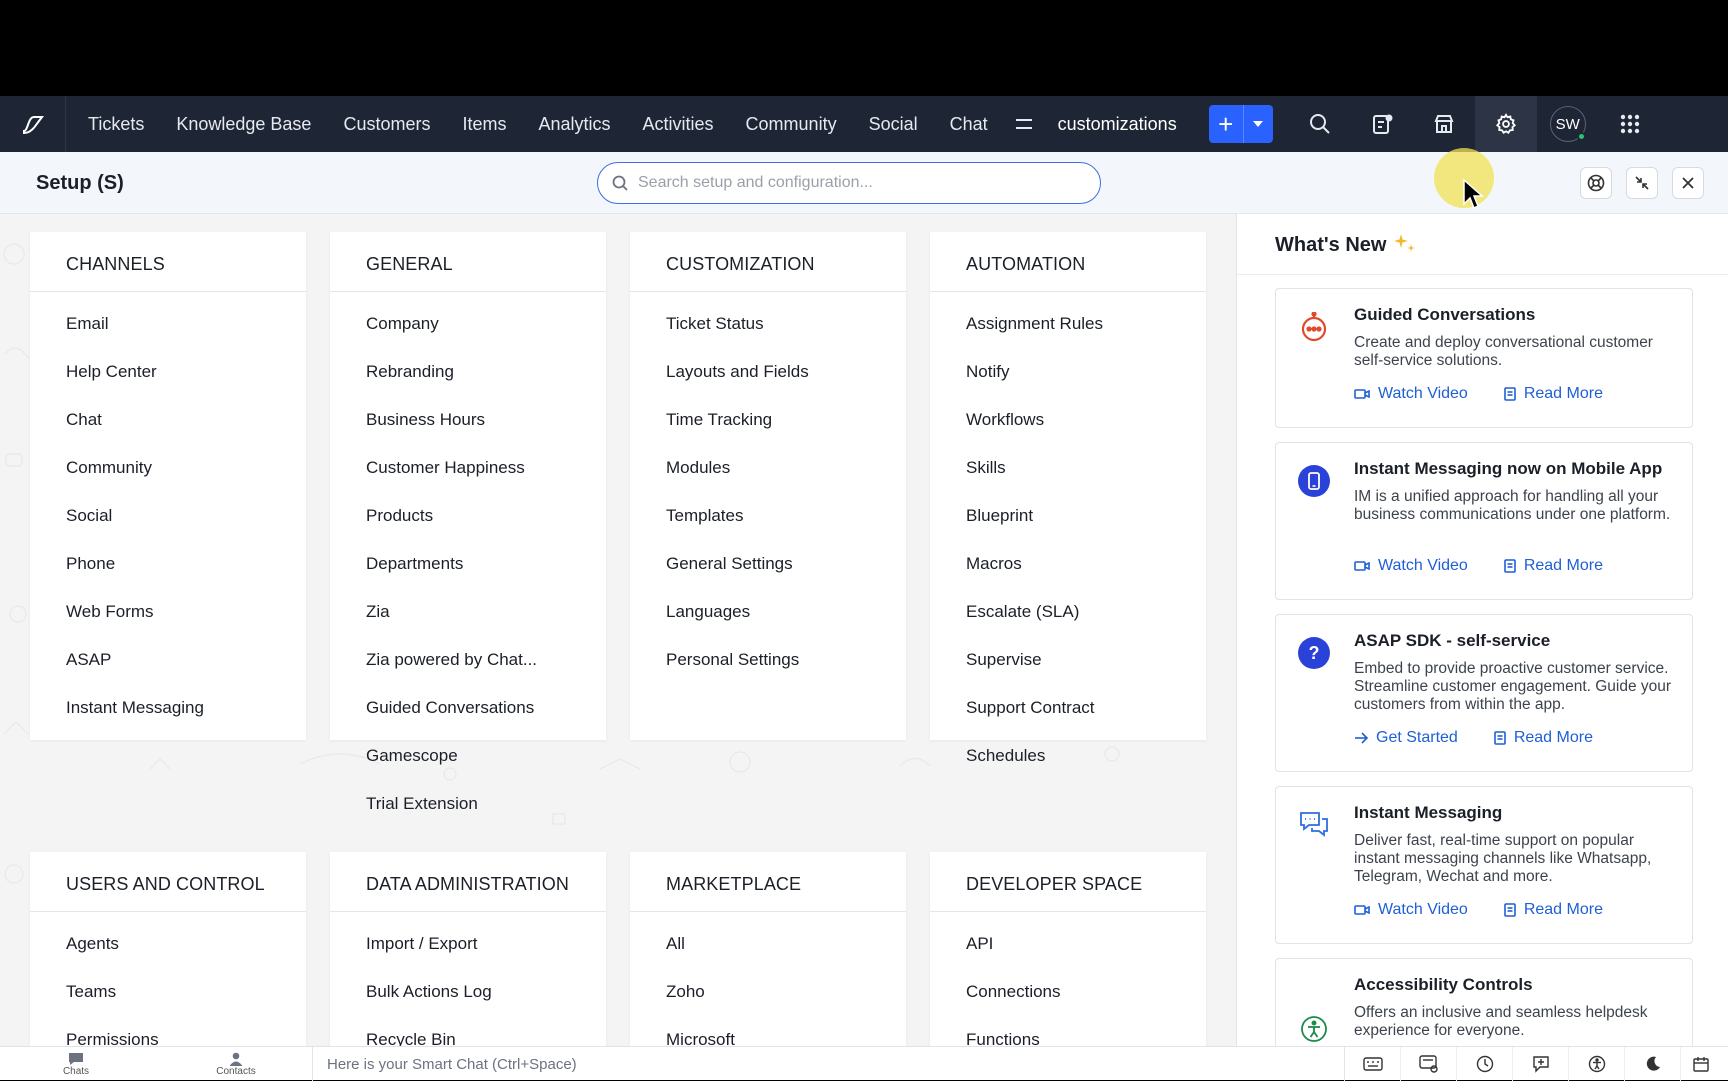 The width and height of the screenshot is (1728, 1081). Describe the element at coordinates (1257, 124) in the screenshot. I see `add-dropdown-icon` at that location.